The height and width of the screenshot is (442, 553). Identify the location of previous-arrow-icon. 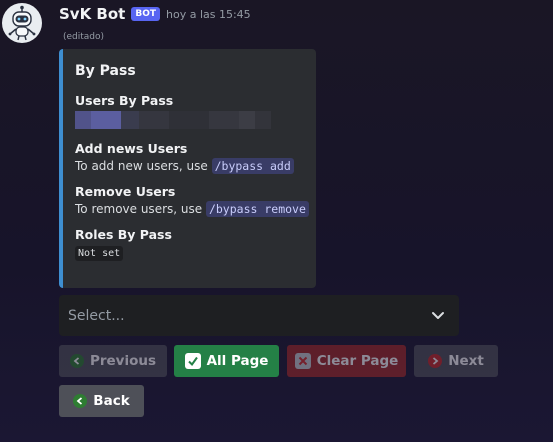
(76, 361).